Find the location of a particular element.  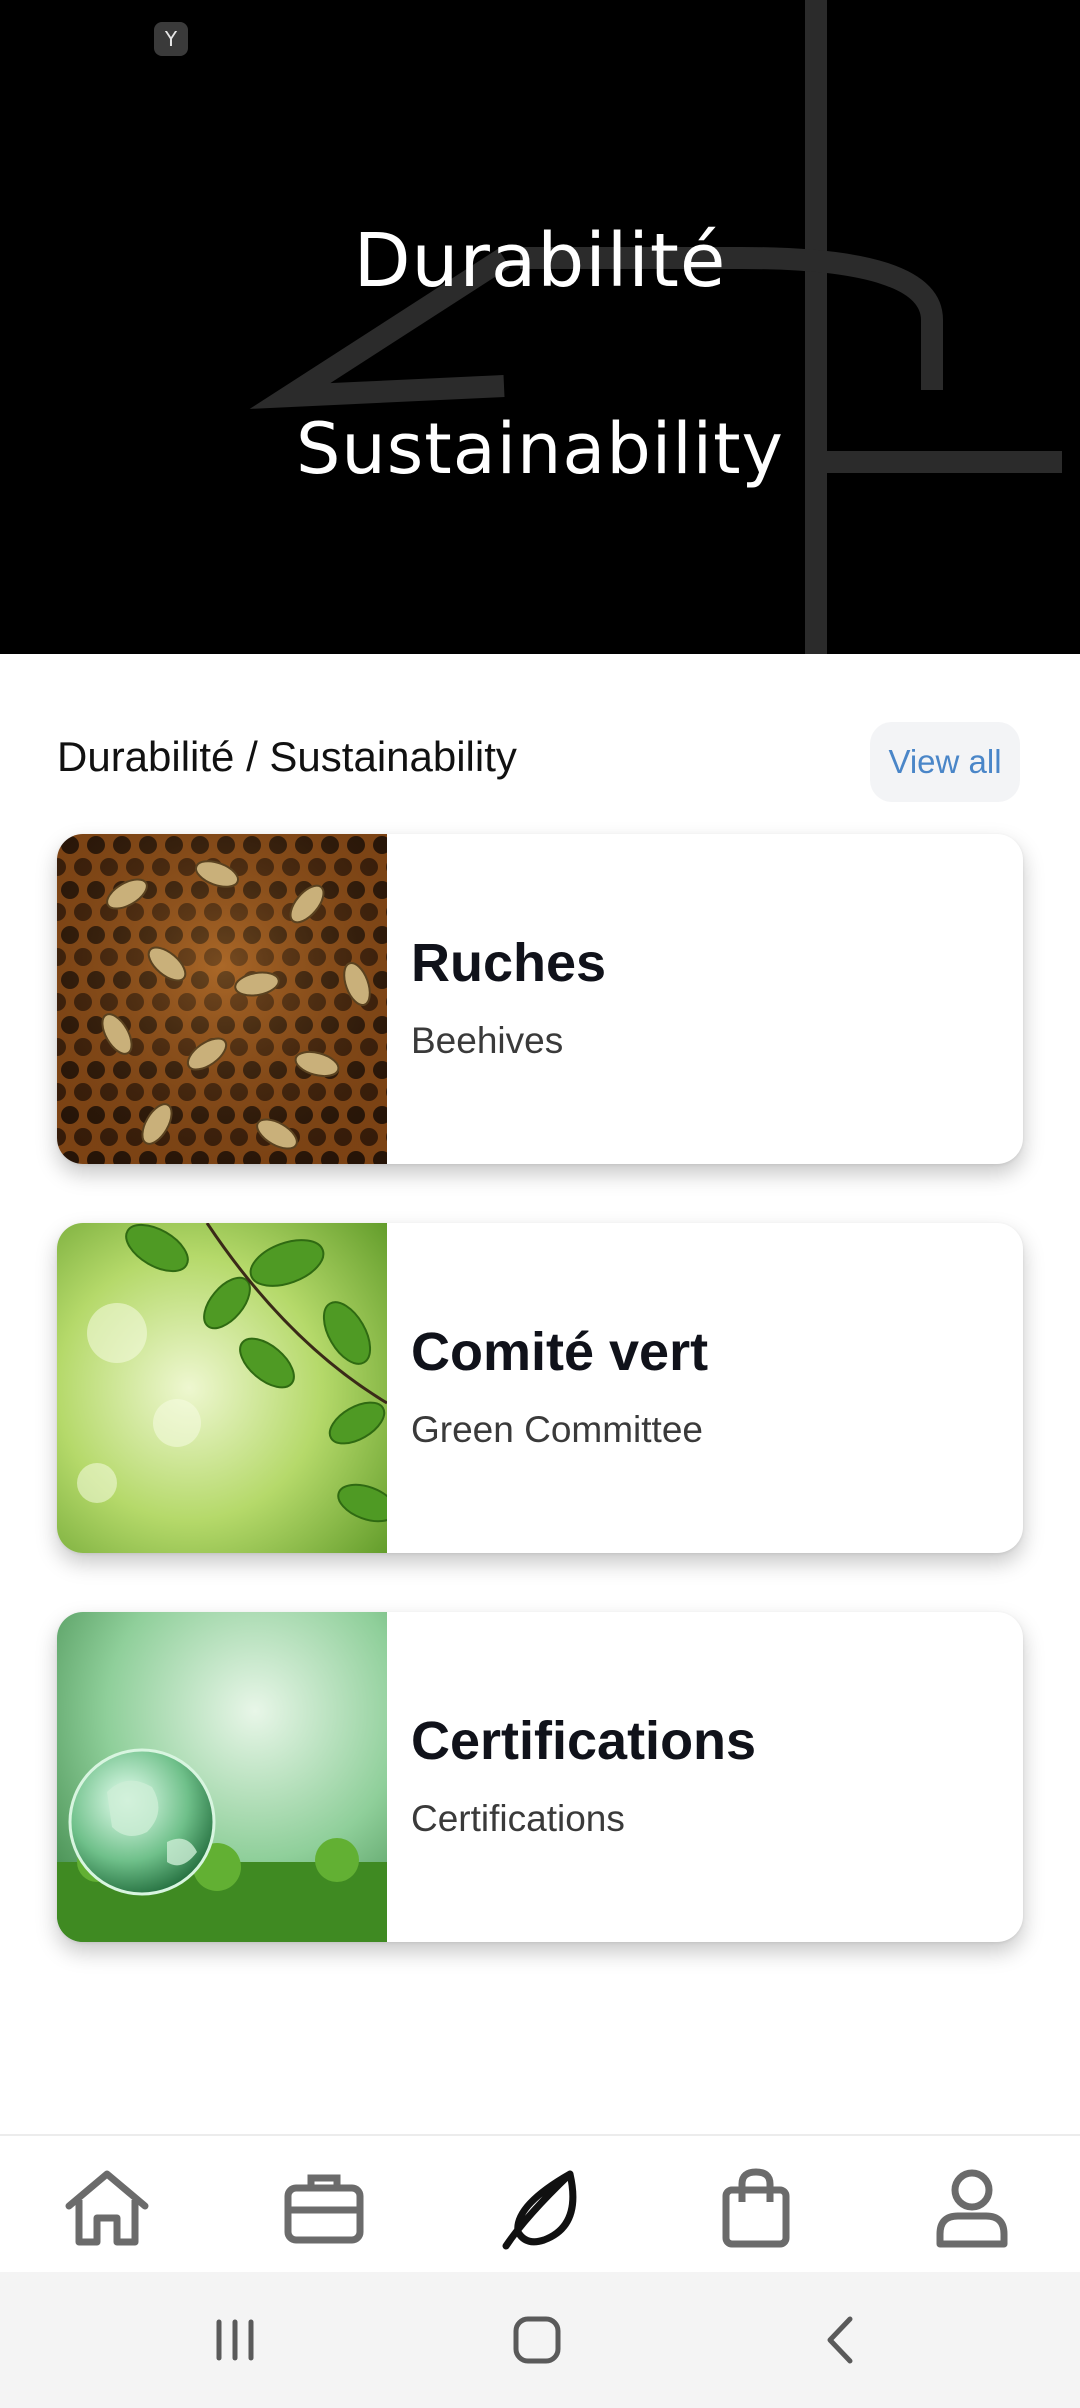

nav-profile is located at coordinates (972, 2208).